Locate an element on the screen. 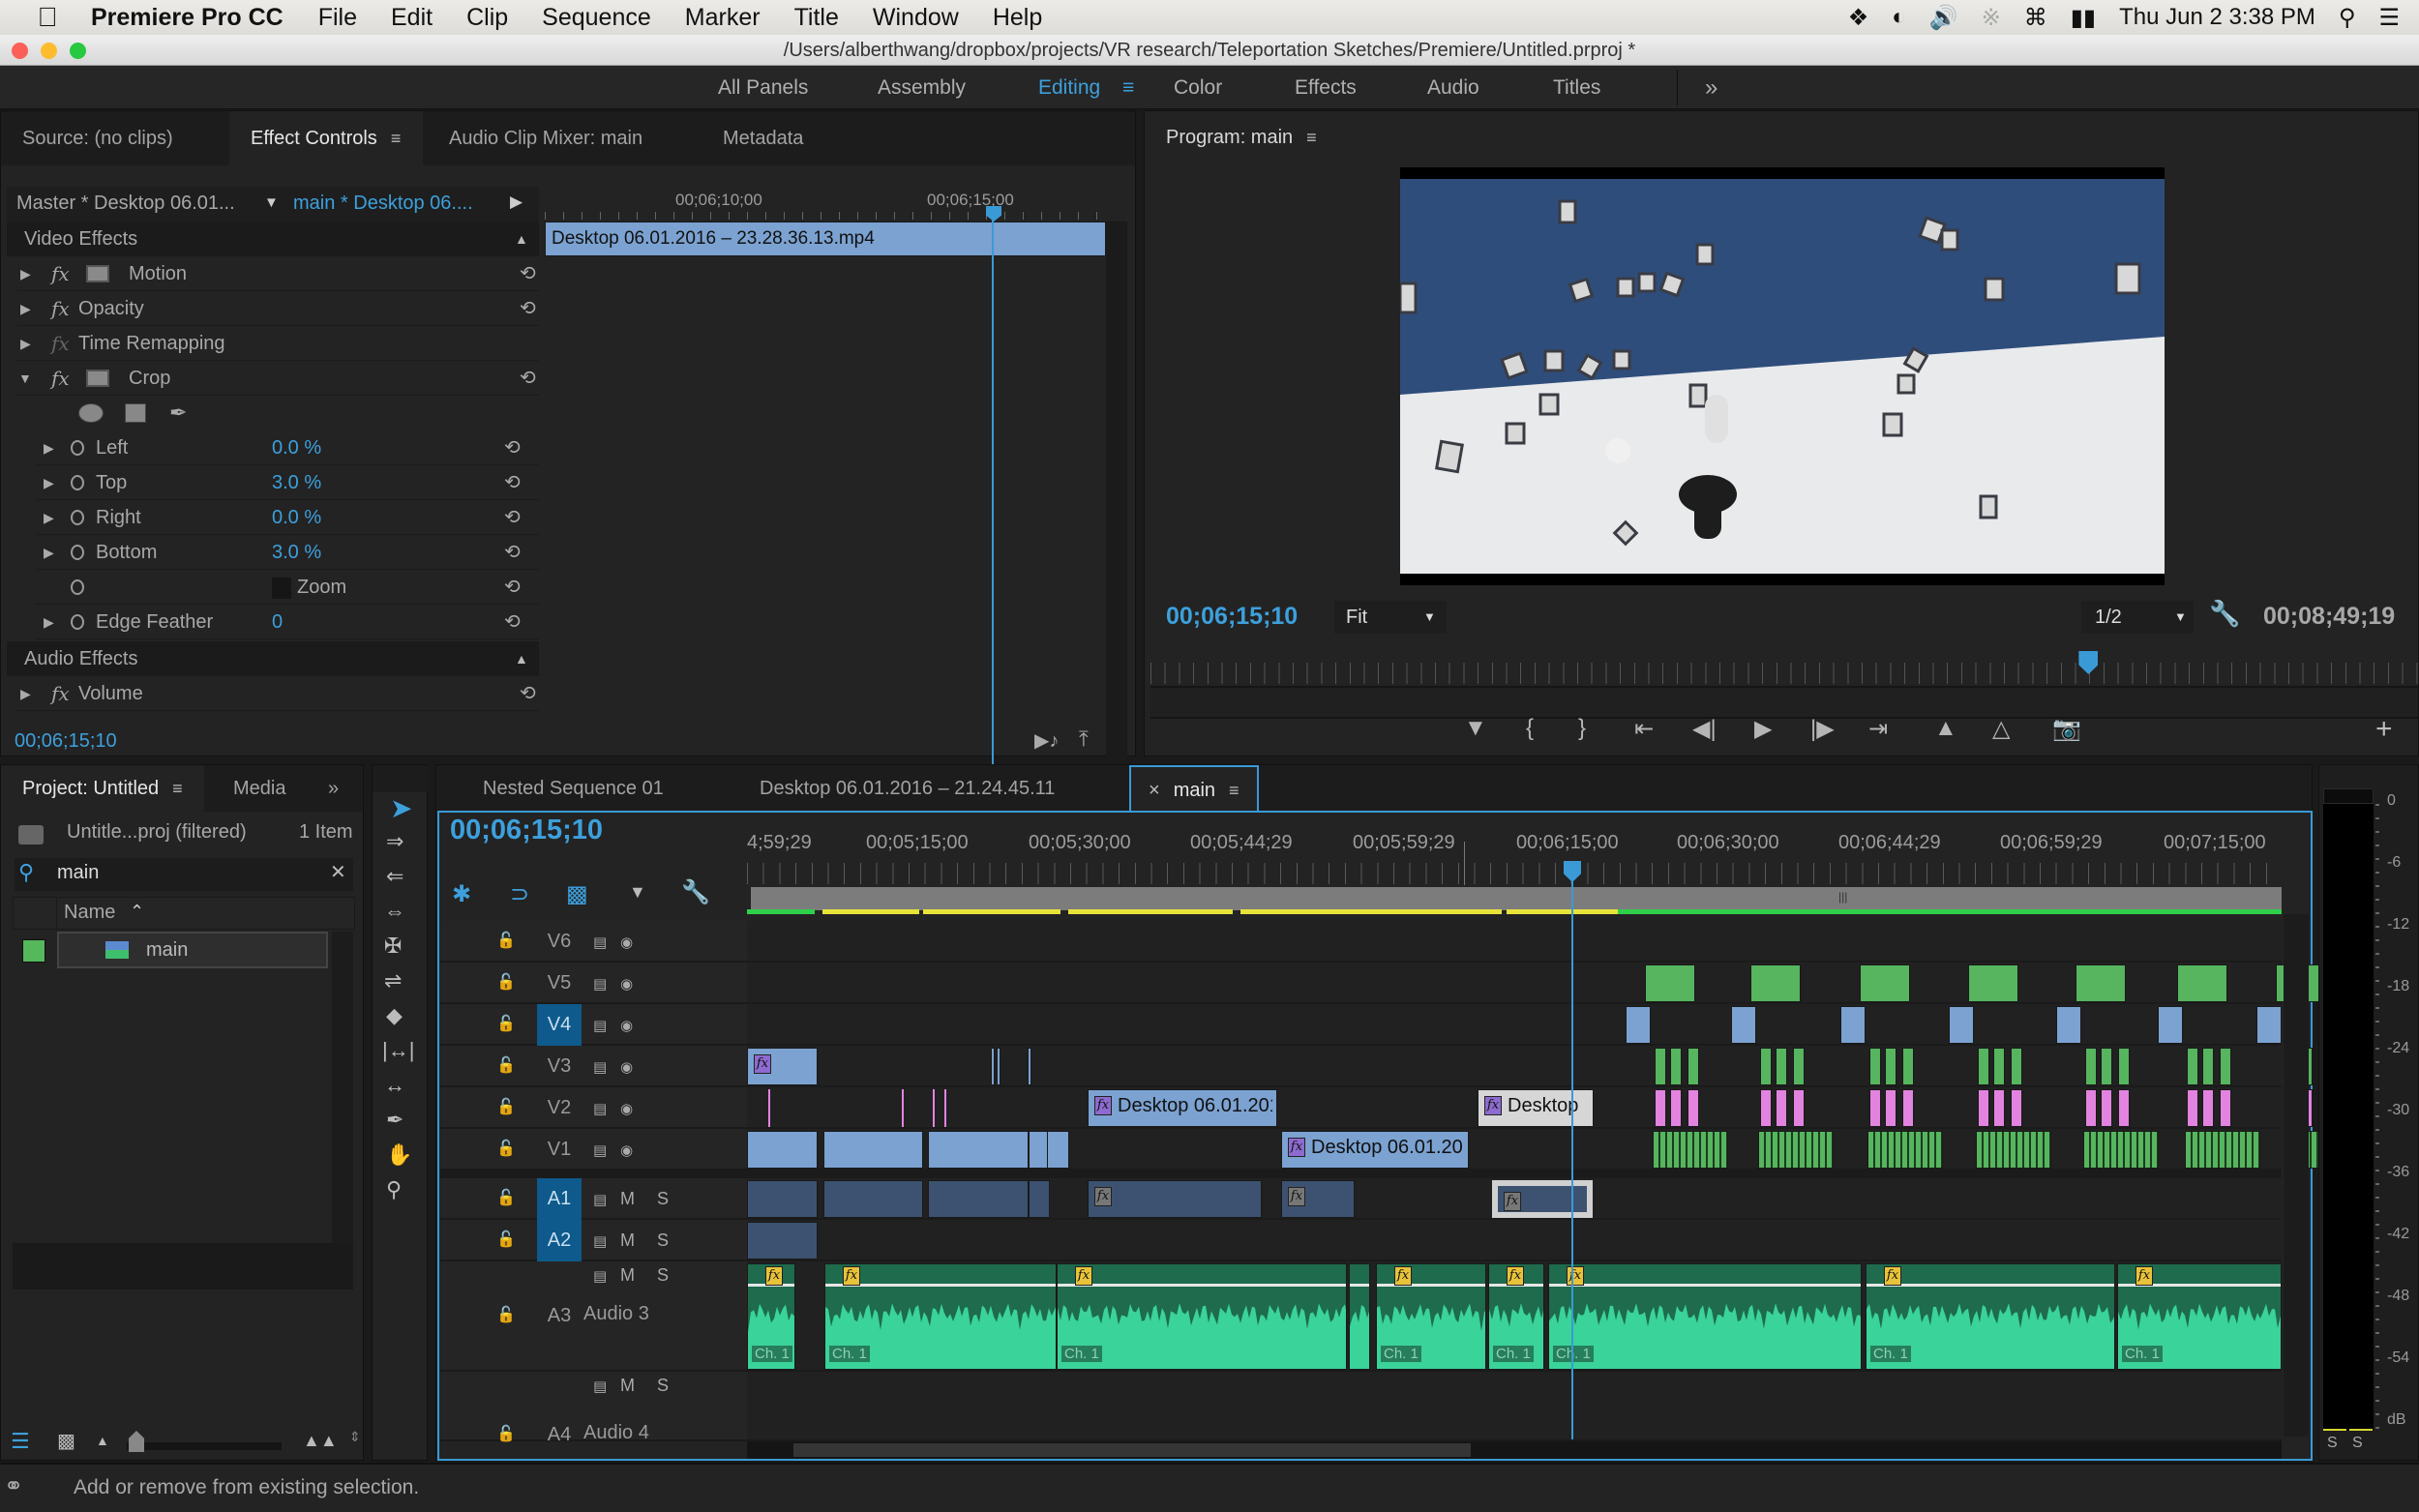  rectangle-mask-icon is located at coordinates (135, 413).